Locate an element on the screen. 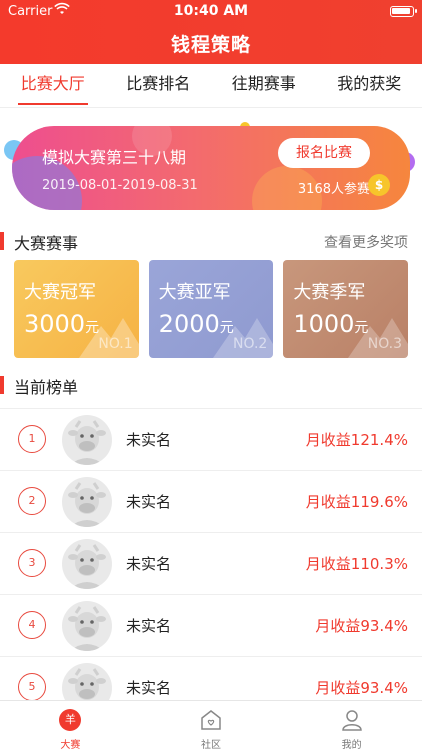 This screenshot has height=750, width=422. rank-number: 3 is located at coordinates (32, 563).